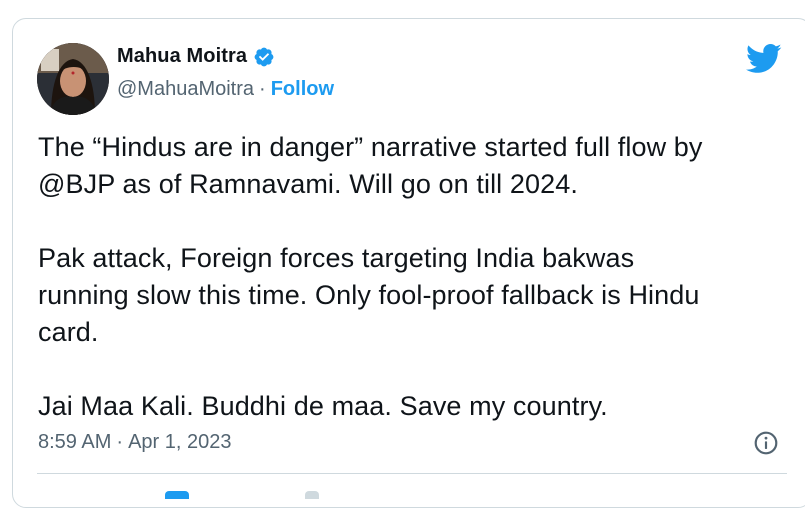  I want to click on tweet-time: 8:59 AM, so click(74, 442).